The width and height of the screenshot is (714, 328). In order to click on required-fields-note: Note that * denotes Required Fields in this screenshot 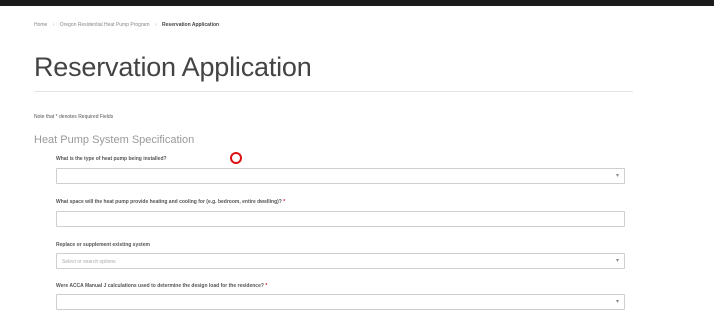, I will do `click(74, 117)`.